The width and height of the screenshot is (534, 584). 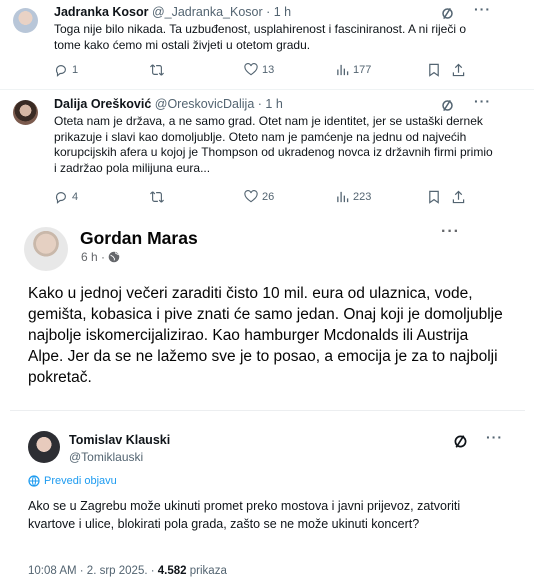 I want to click on tweet-actions: 1 13 177, so click(x=263, y=71).